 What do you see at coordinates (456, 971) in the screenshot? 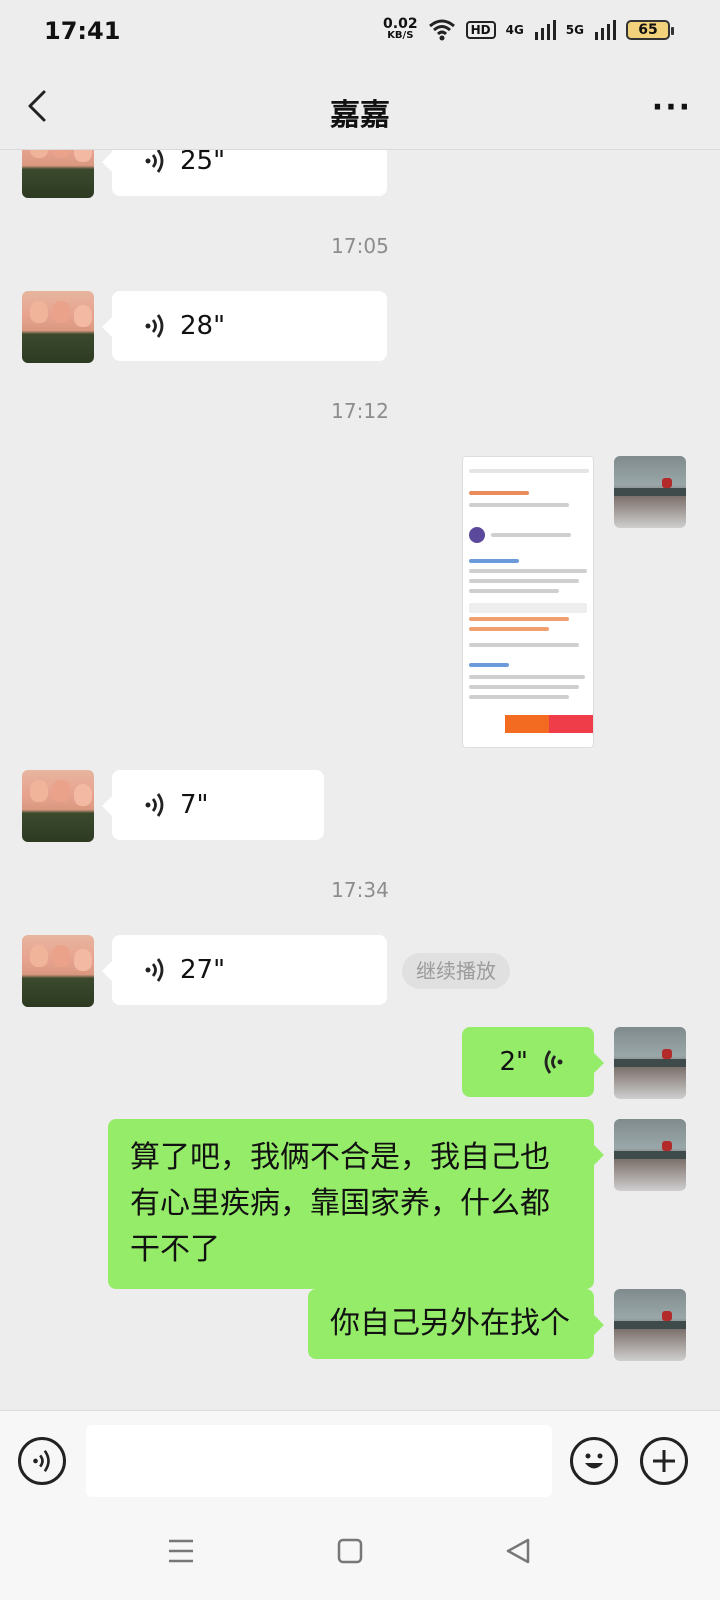
I see `continue-playing-button: 继续播放` at bounding box center [456, 971].